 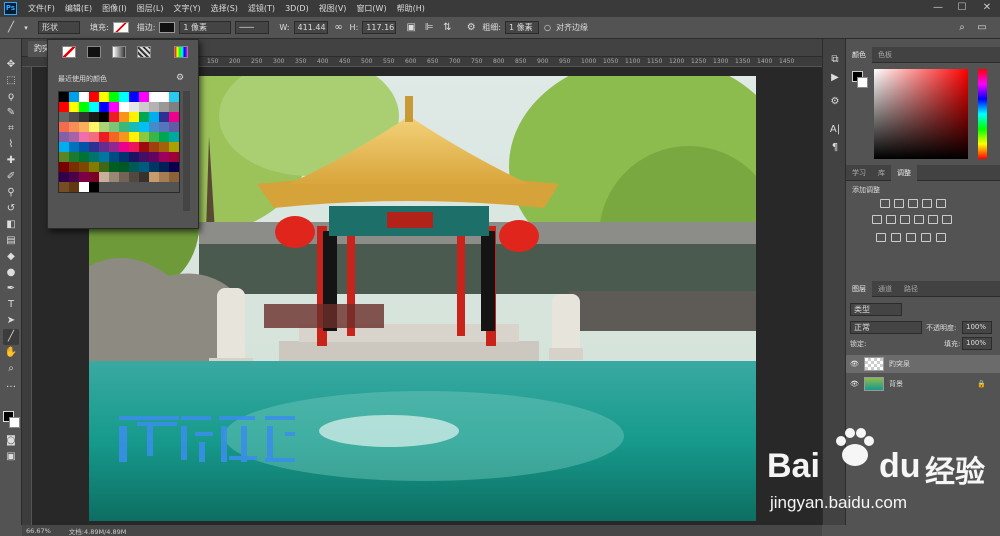 I want to click on no-color-icon, so click(x=69, y=52).